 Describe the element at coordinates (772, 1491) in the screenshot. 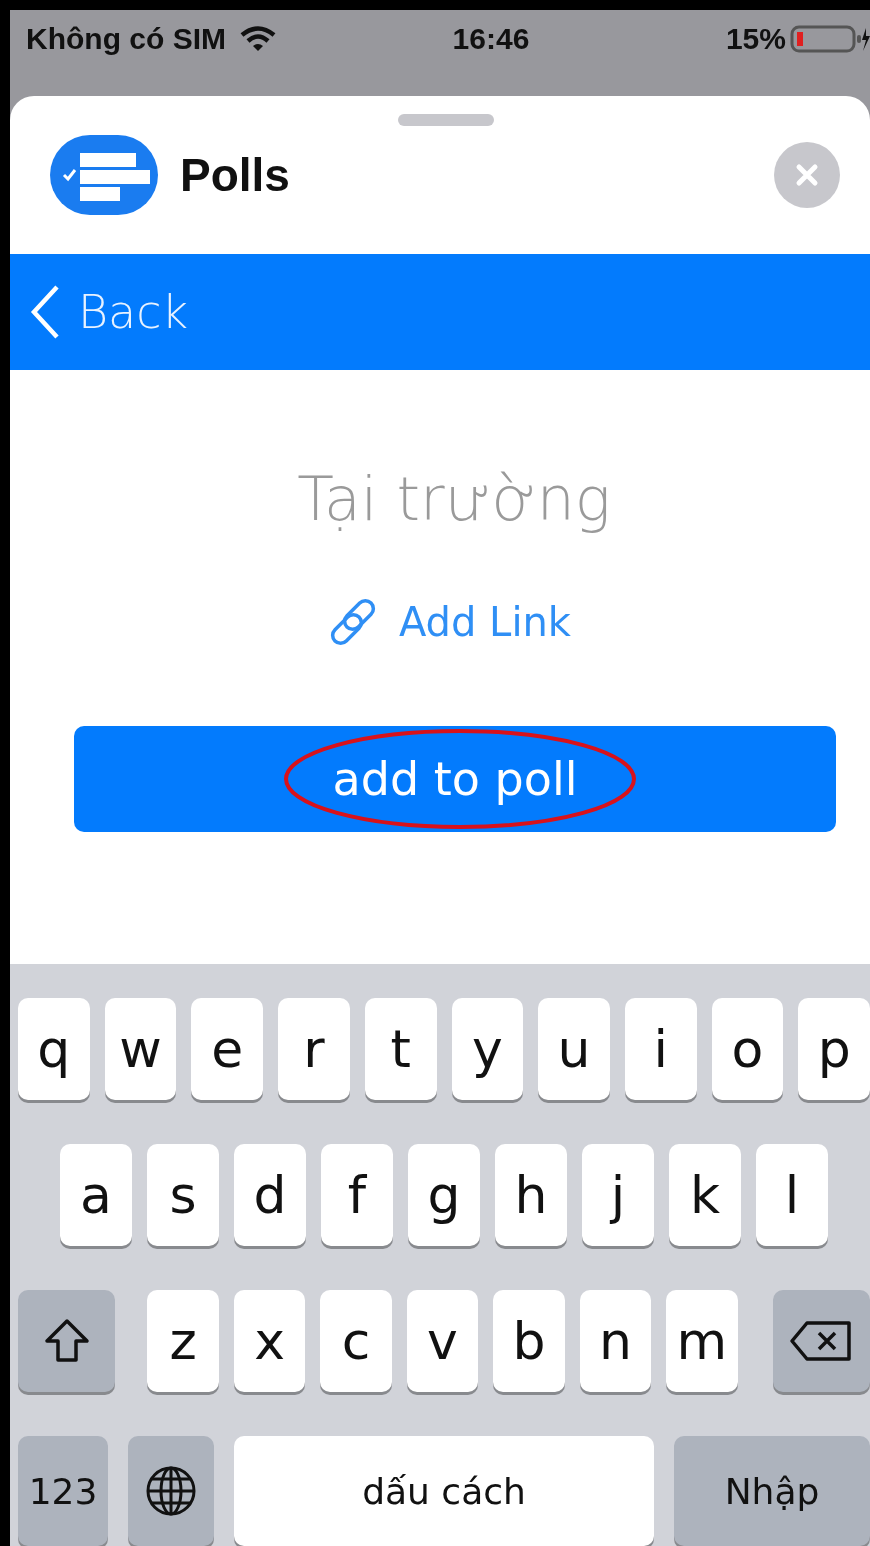

I see `return-key: Nhập` at that location.